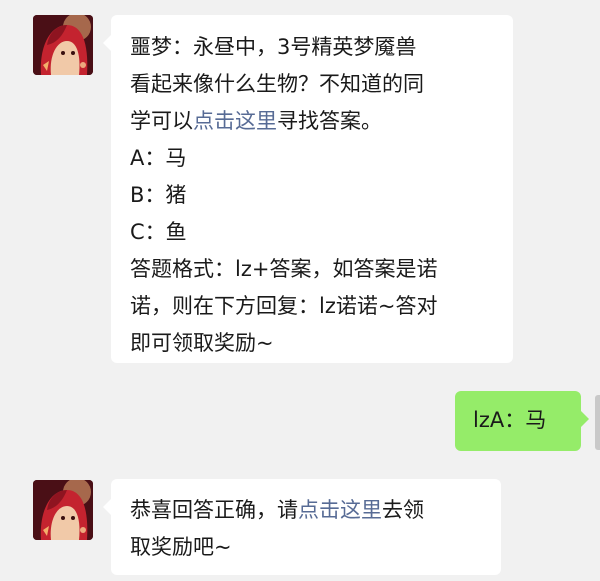 The width and height of the screenshot is (600, 581). What do you see at coordinates (510, 420) in the screenshot?
I see `reply-text: lzA：马` at bounding box center [510, 420].